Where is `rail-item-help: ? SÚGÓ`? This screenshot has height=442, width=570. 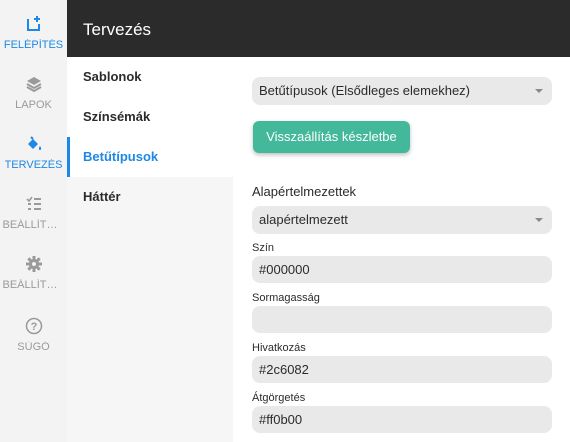
rail-item-help: ? SÚGÓ is located at coordinates (33, 334).